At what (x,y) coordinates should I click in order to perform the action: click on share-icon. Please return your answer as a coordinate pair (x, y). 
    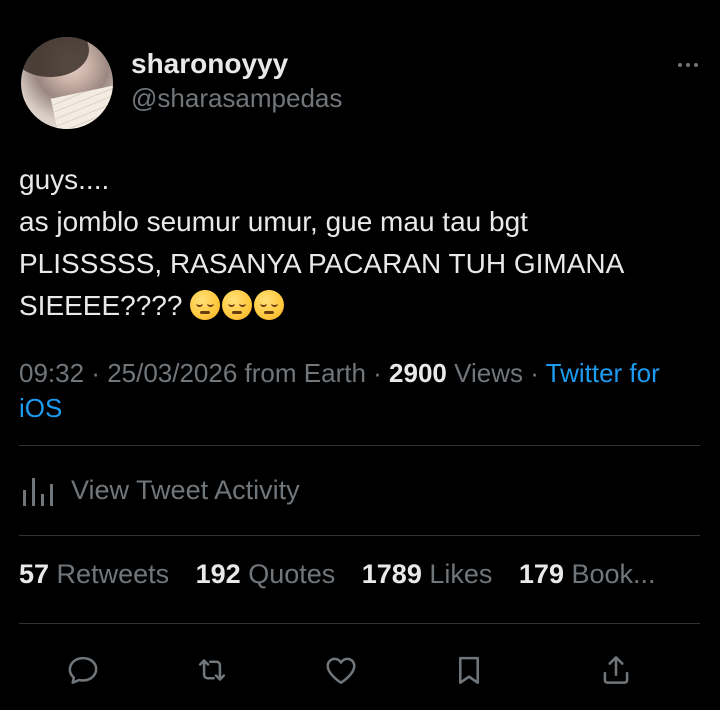
    Looking at the image, I should click on (616, 672).